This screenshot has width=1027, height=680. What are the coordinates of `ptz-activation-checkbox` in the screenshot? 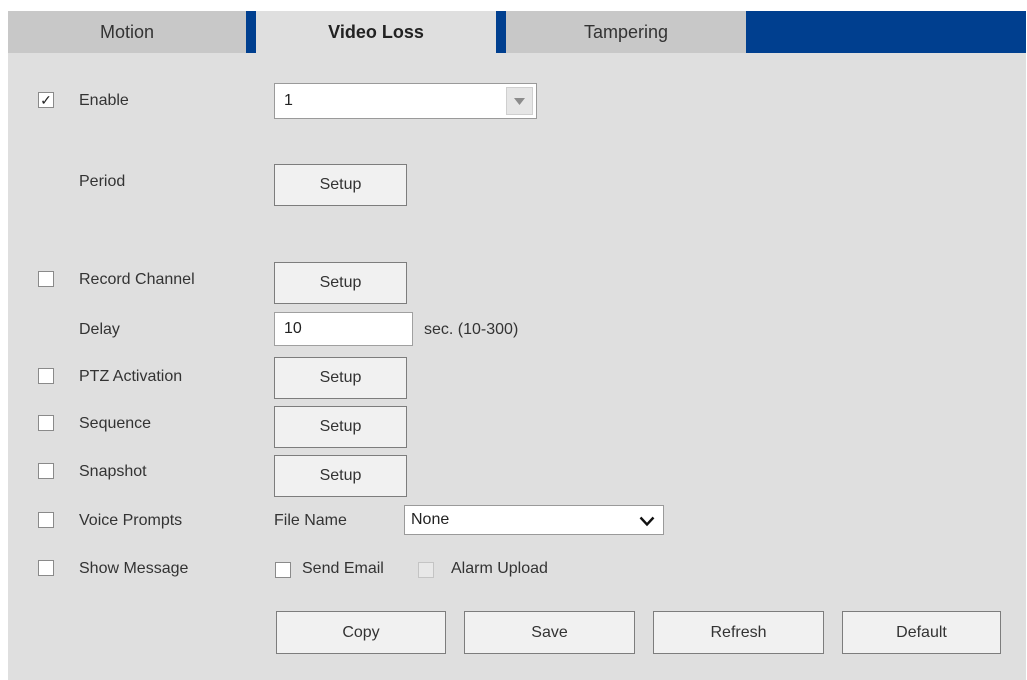 It's located at (46, 376).